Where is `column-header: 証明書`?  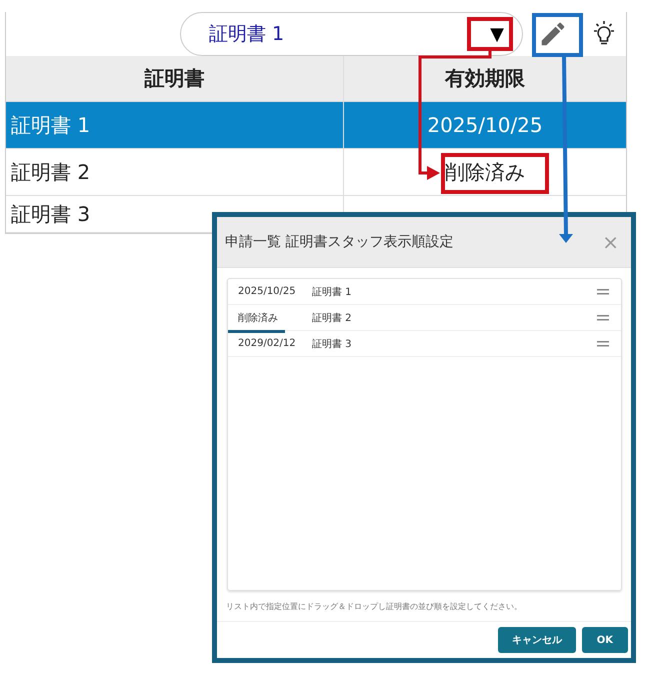
column-header: 証明書 is located at coordinates (174, 78).